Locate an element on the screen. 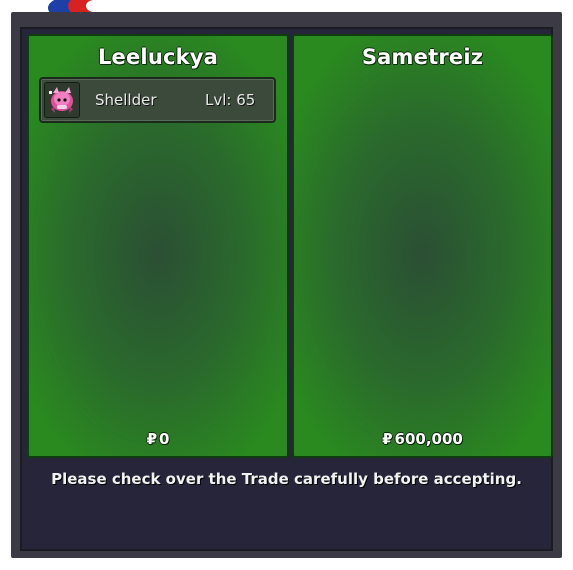 This screenshot has height=570, width=573. money-offer-left: ₽0 is located at coordinates (158, 439).